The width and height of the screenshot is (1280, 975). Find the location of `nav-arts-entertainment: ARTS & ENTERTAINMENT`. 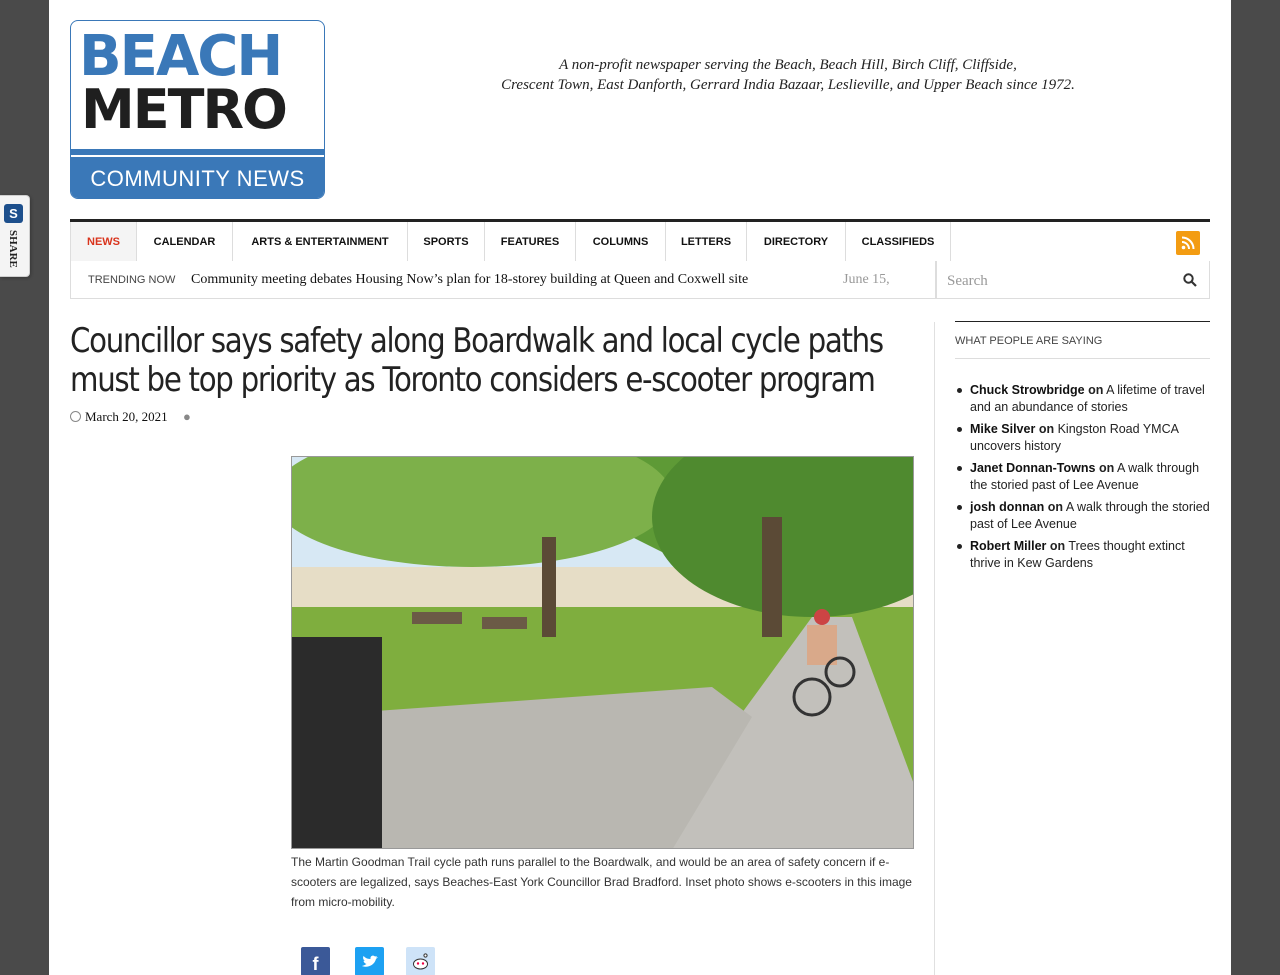

nav-arts-entertainment: ARTS & ENTERTAINMENT is located at coordinates (320, 242).